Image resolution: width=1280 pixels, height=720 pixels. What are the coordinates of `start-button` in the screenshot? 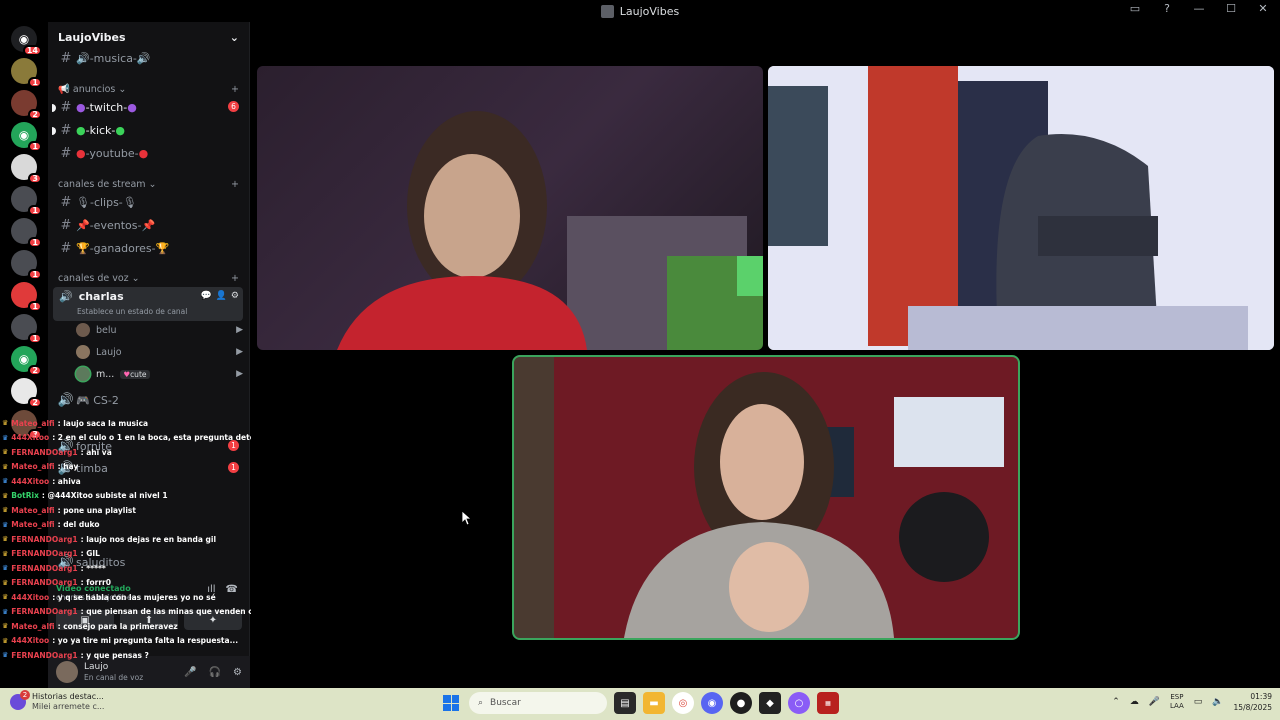 It's located at (451, 703).